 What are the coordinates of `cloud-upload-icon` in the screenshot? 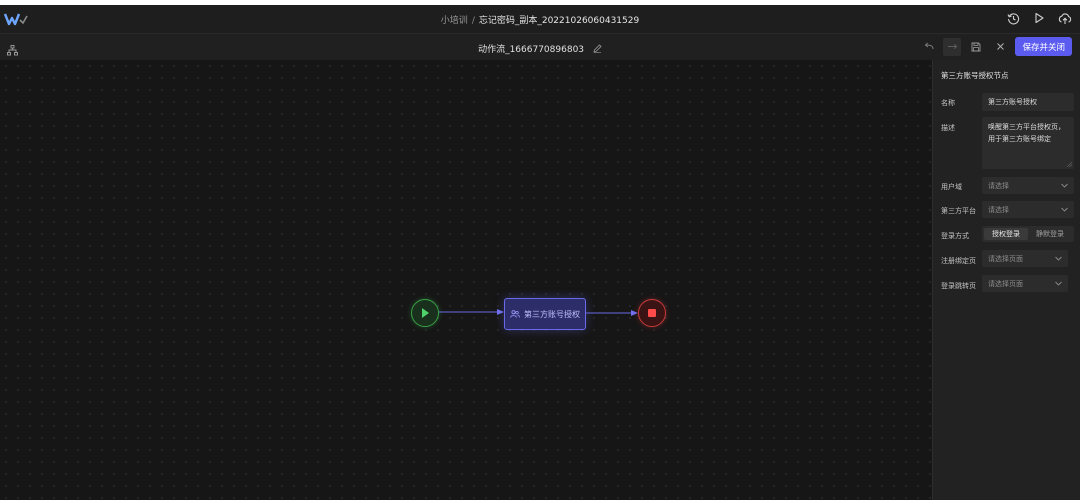 It's located at (1065, 18).